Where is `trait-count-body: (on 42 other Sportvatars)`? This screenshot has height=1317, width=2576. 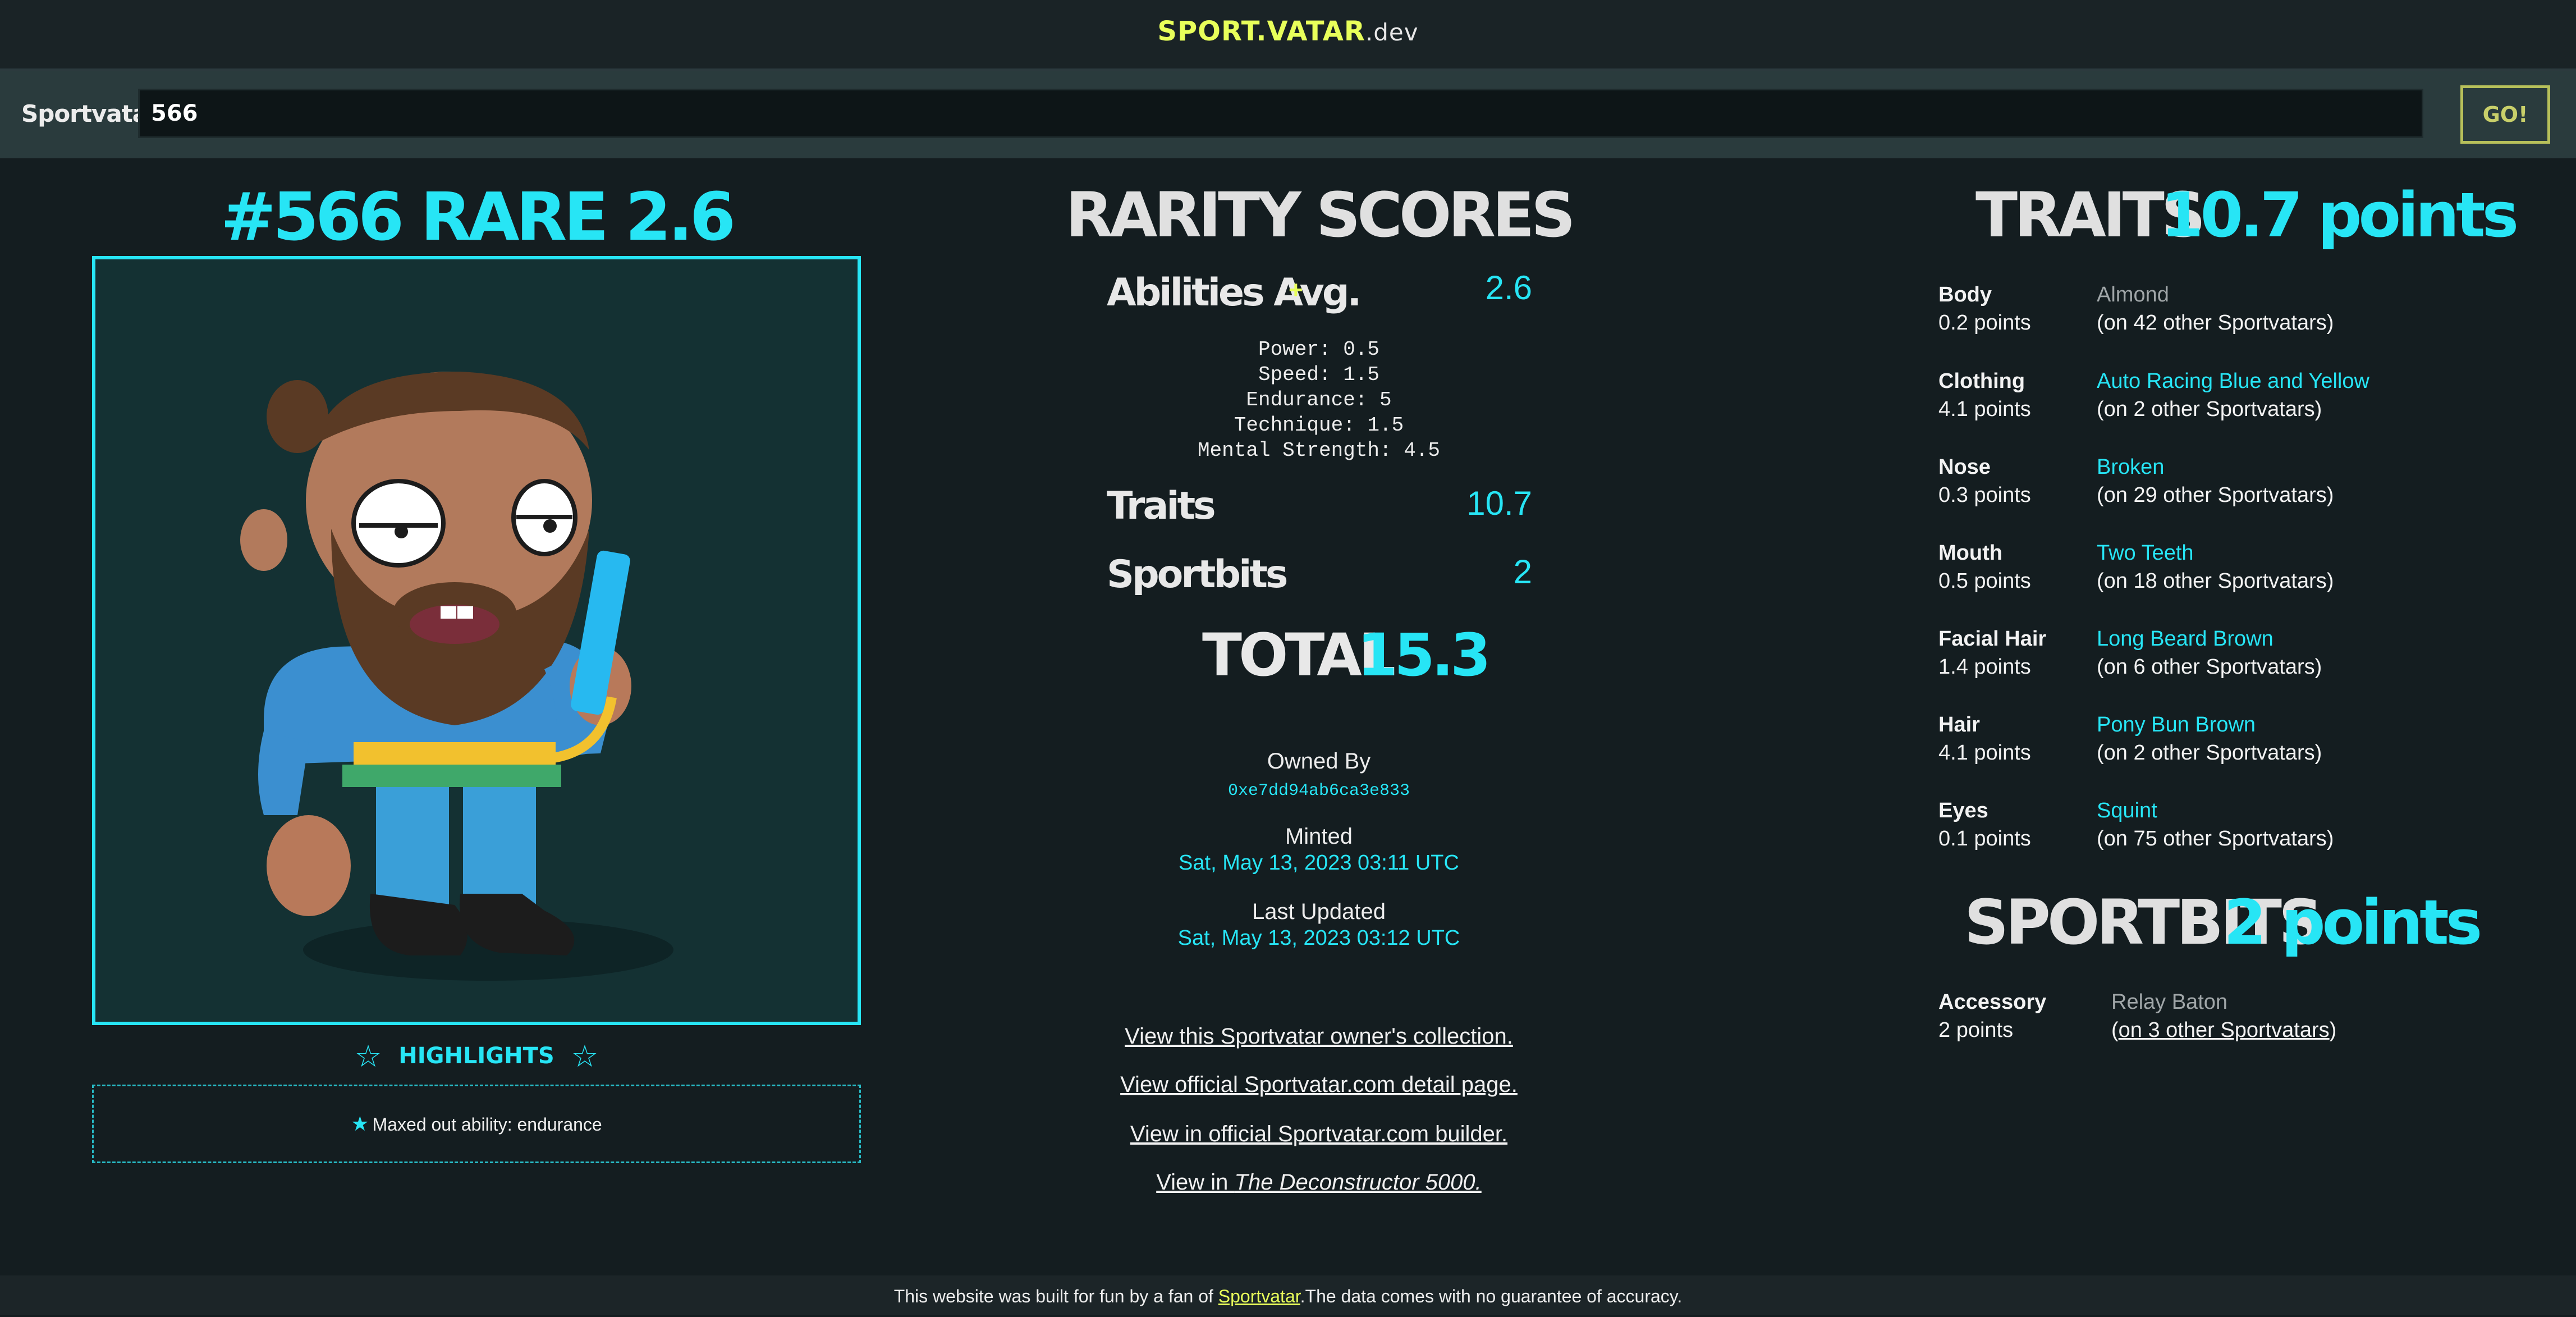 trait-count-body: (on 42 other Sportvatars) is located at coordinates (2215, 323).